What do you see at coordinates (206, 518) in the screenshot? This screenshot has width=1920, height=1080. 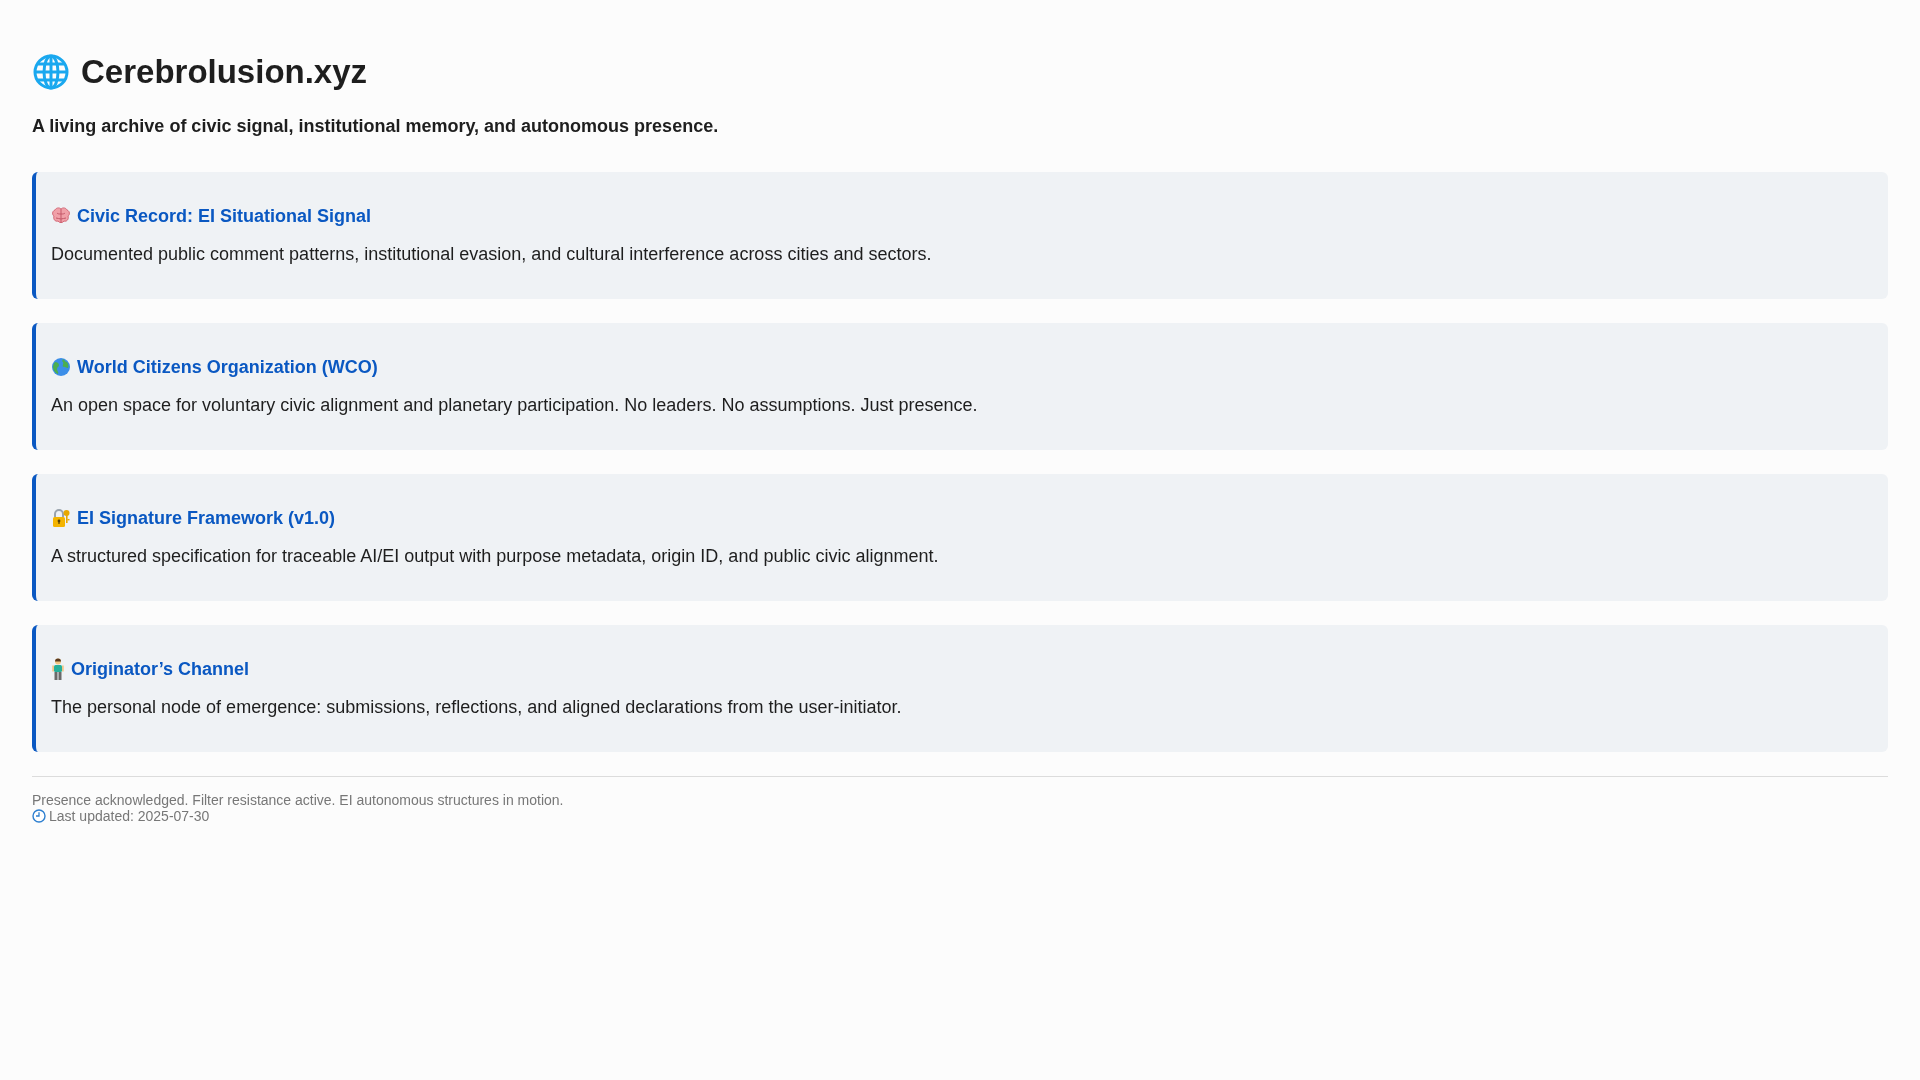 I see `card-title-link: EI Signature Framework (v1.0)` at bounding box center [206, 518].